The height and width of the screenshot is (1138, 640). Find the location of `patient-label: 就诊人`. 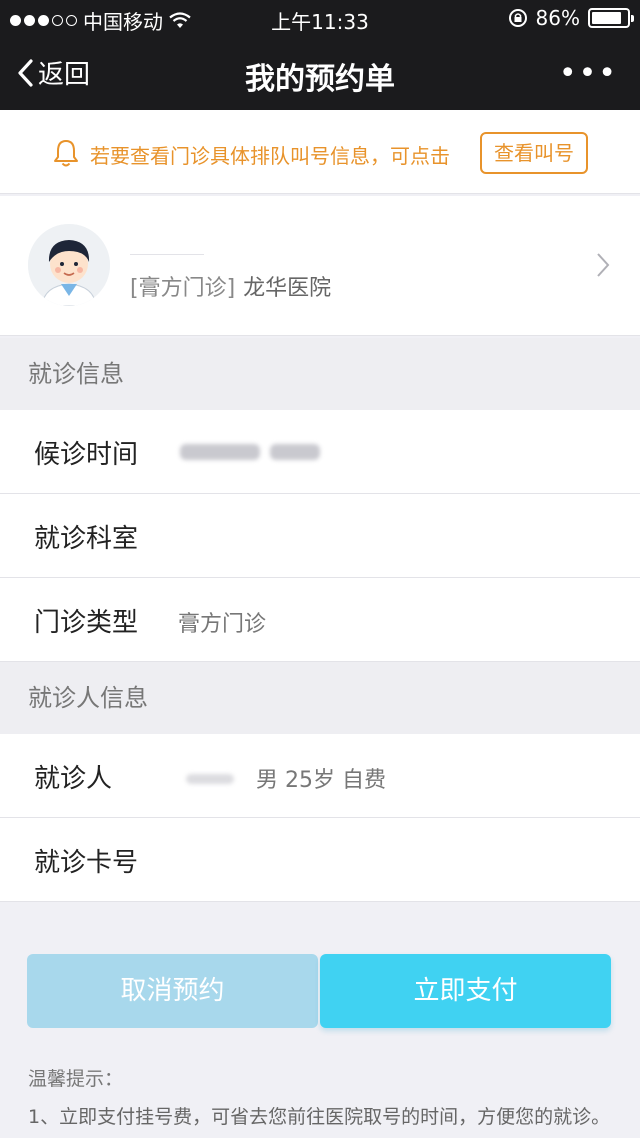

patient-label: 就诊人 is located at coordinates (73, 779).